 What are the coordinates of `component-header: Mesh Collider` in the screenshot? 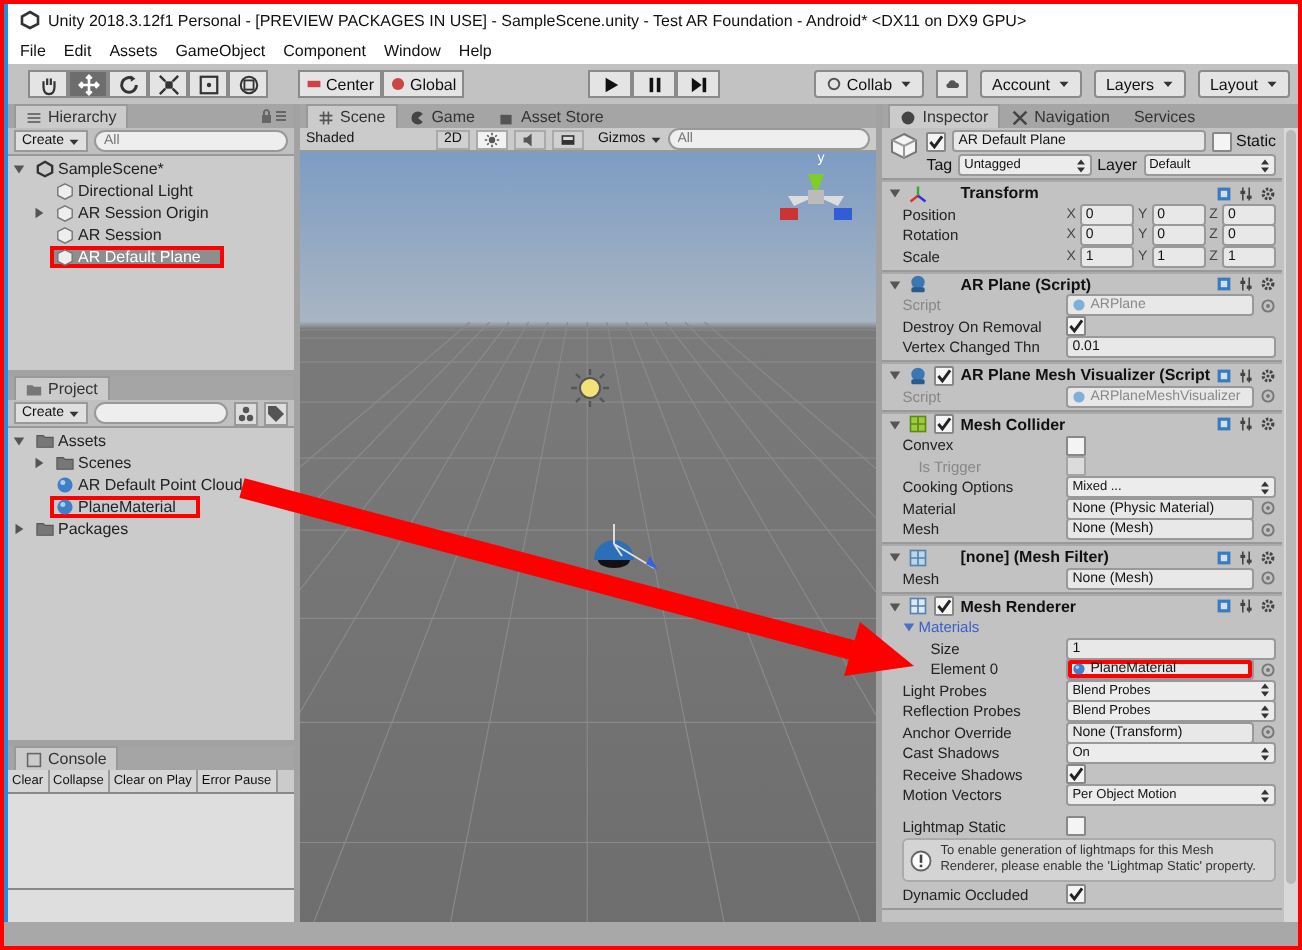 It's located at (1082, 423).